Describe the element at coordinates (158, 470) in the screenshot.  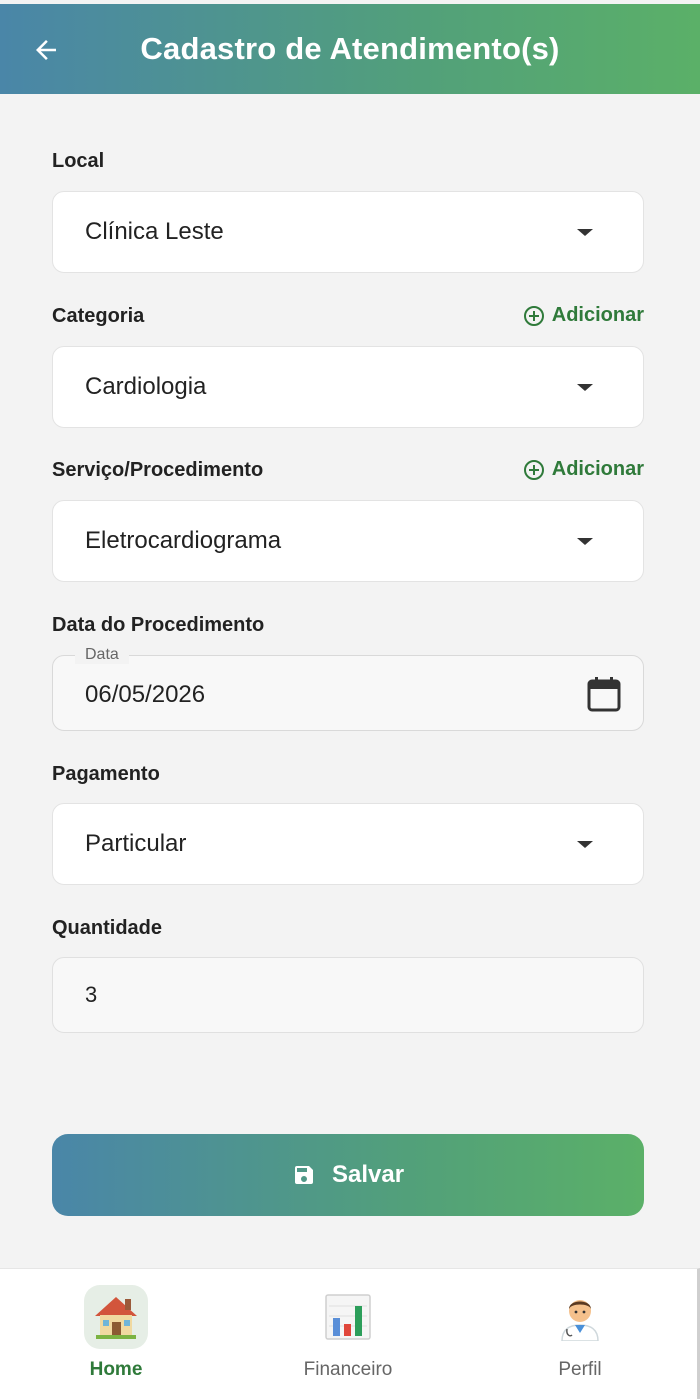
I see `servico-label: Serviço/Procedimento` at that location.